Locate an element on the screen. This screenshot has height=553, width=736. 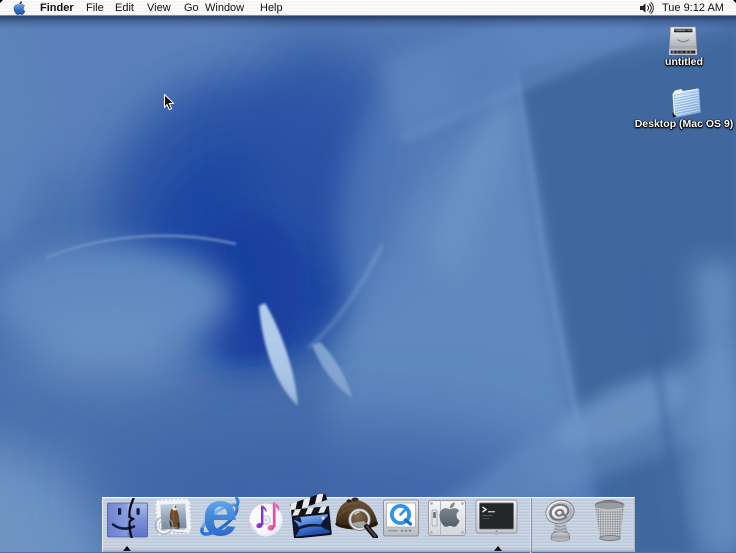
svg-text: e is located at coordinates (220, 517).